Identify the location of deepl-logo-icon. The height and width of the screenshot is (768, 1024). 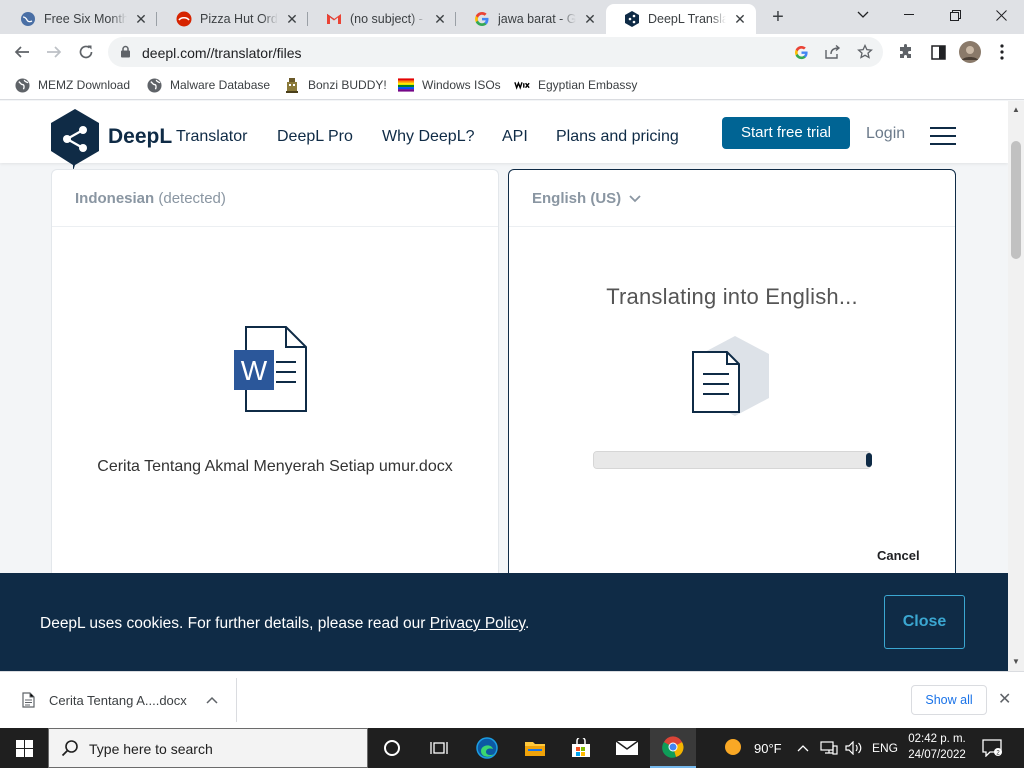
(75, 142).